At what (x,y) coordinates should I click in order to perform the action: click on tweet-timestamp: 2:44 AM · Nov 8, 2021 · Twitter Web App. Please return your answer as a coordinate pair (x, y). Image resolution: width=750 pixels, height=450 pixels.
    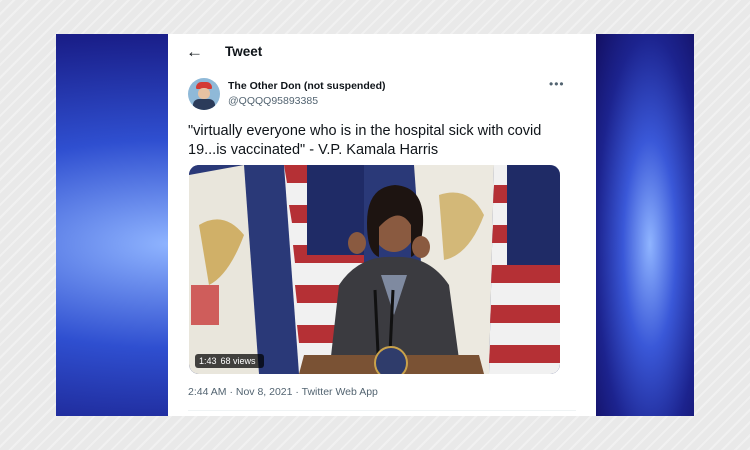
    Looking at the image, I should click on (283, 392).